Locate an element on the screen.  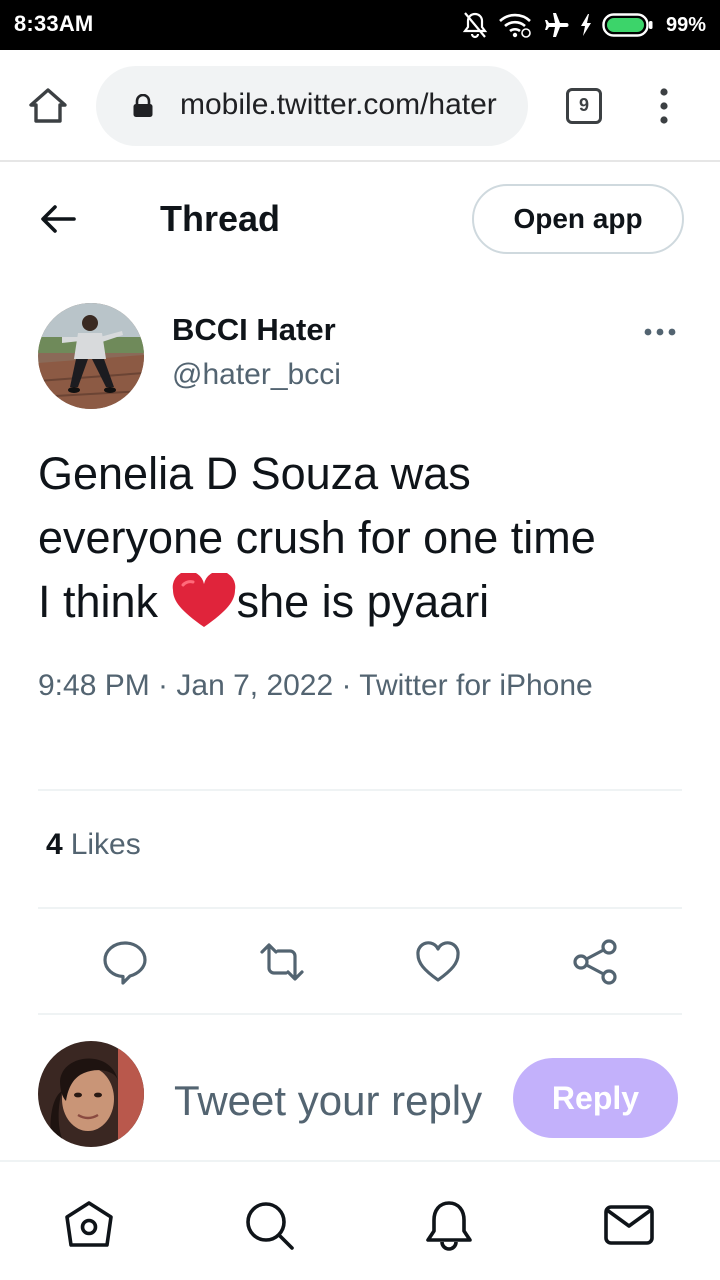
address-bar: mobile.twitter.com/hater is located at coordinates (312, 106).